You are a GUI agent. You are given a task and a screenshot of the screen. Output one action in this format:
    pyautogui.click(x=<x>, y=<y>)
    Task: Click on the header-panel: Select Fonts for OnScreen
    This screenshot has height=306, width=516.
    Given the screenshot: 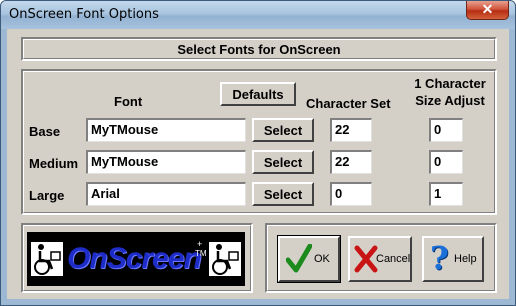 What is the action you would take?
    pyautogui.click(x=259, y=49)
    